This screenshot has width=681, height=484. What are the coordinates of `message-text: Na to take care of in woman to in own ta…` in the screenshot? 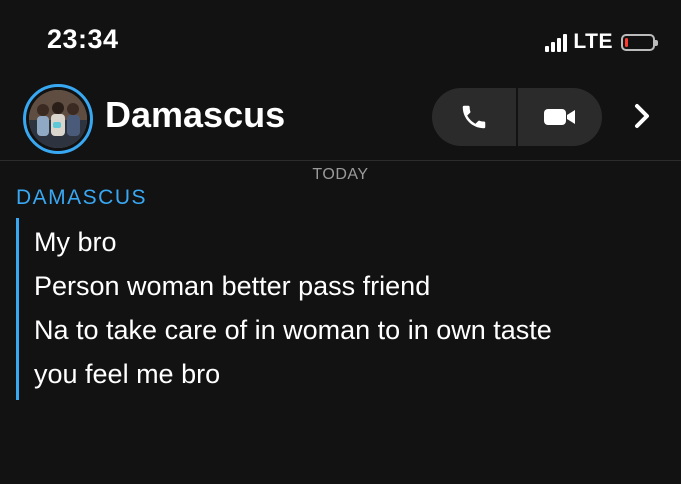 It's located at (293, 330).